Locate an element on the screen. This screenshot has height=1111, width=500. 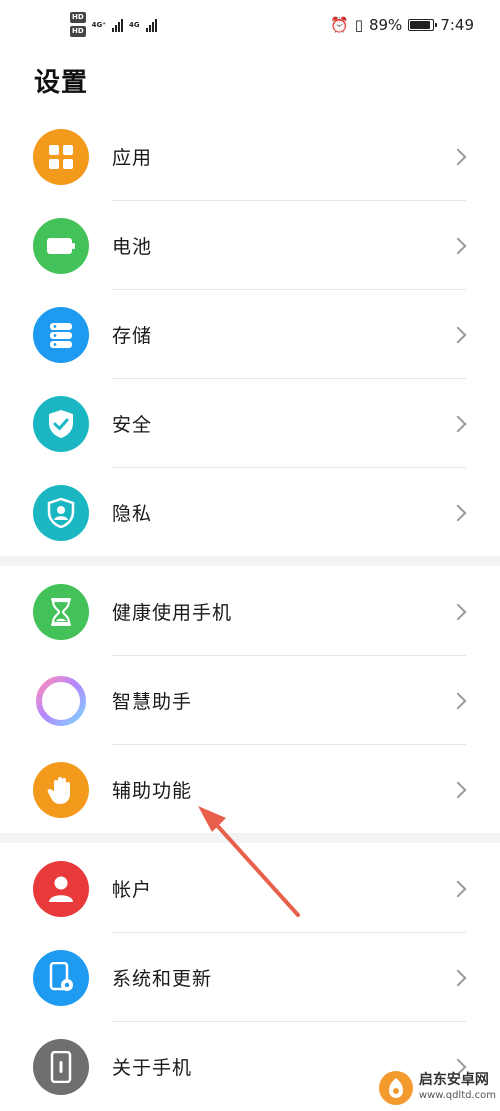
settings-item-label: 系统和更新 is located at coordinates (162, 979).